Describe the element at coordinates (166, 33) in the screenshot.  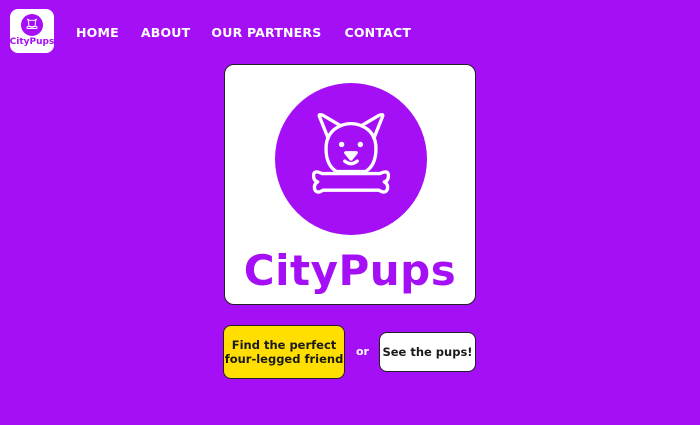
I see `nav-link-about: ABOUT` at that location.